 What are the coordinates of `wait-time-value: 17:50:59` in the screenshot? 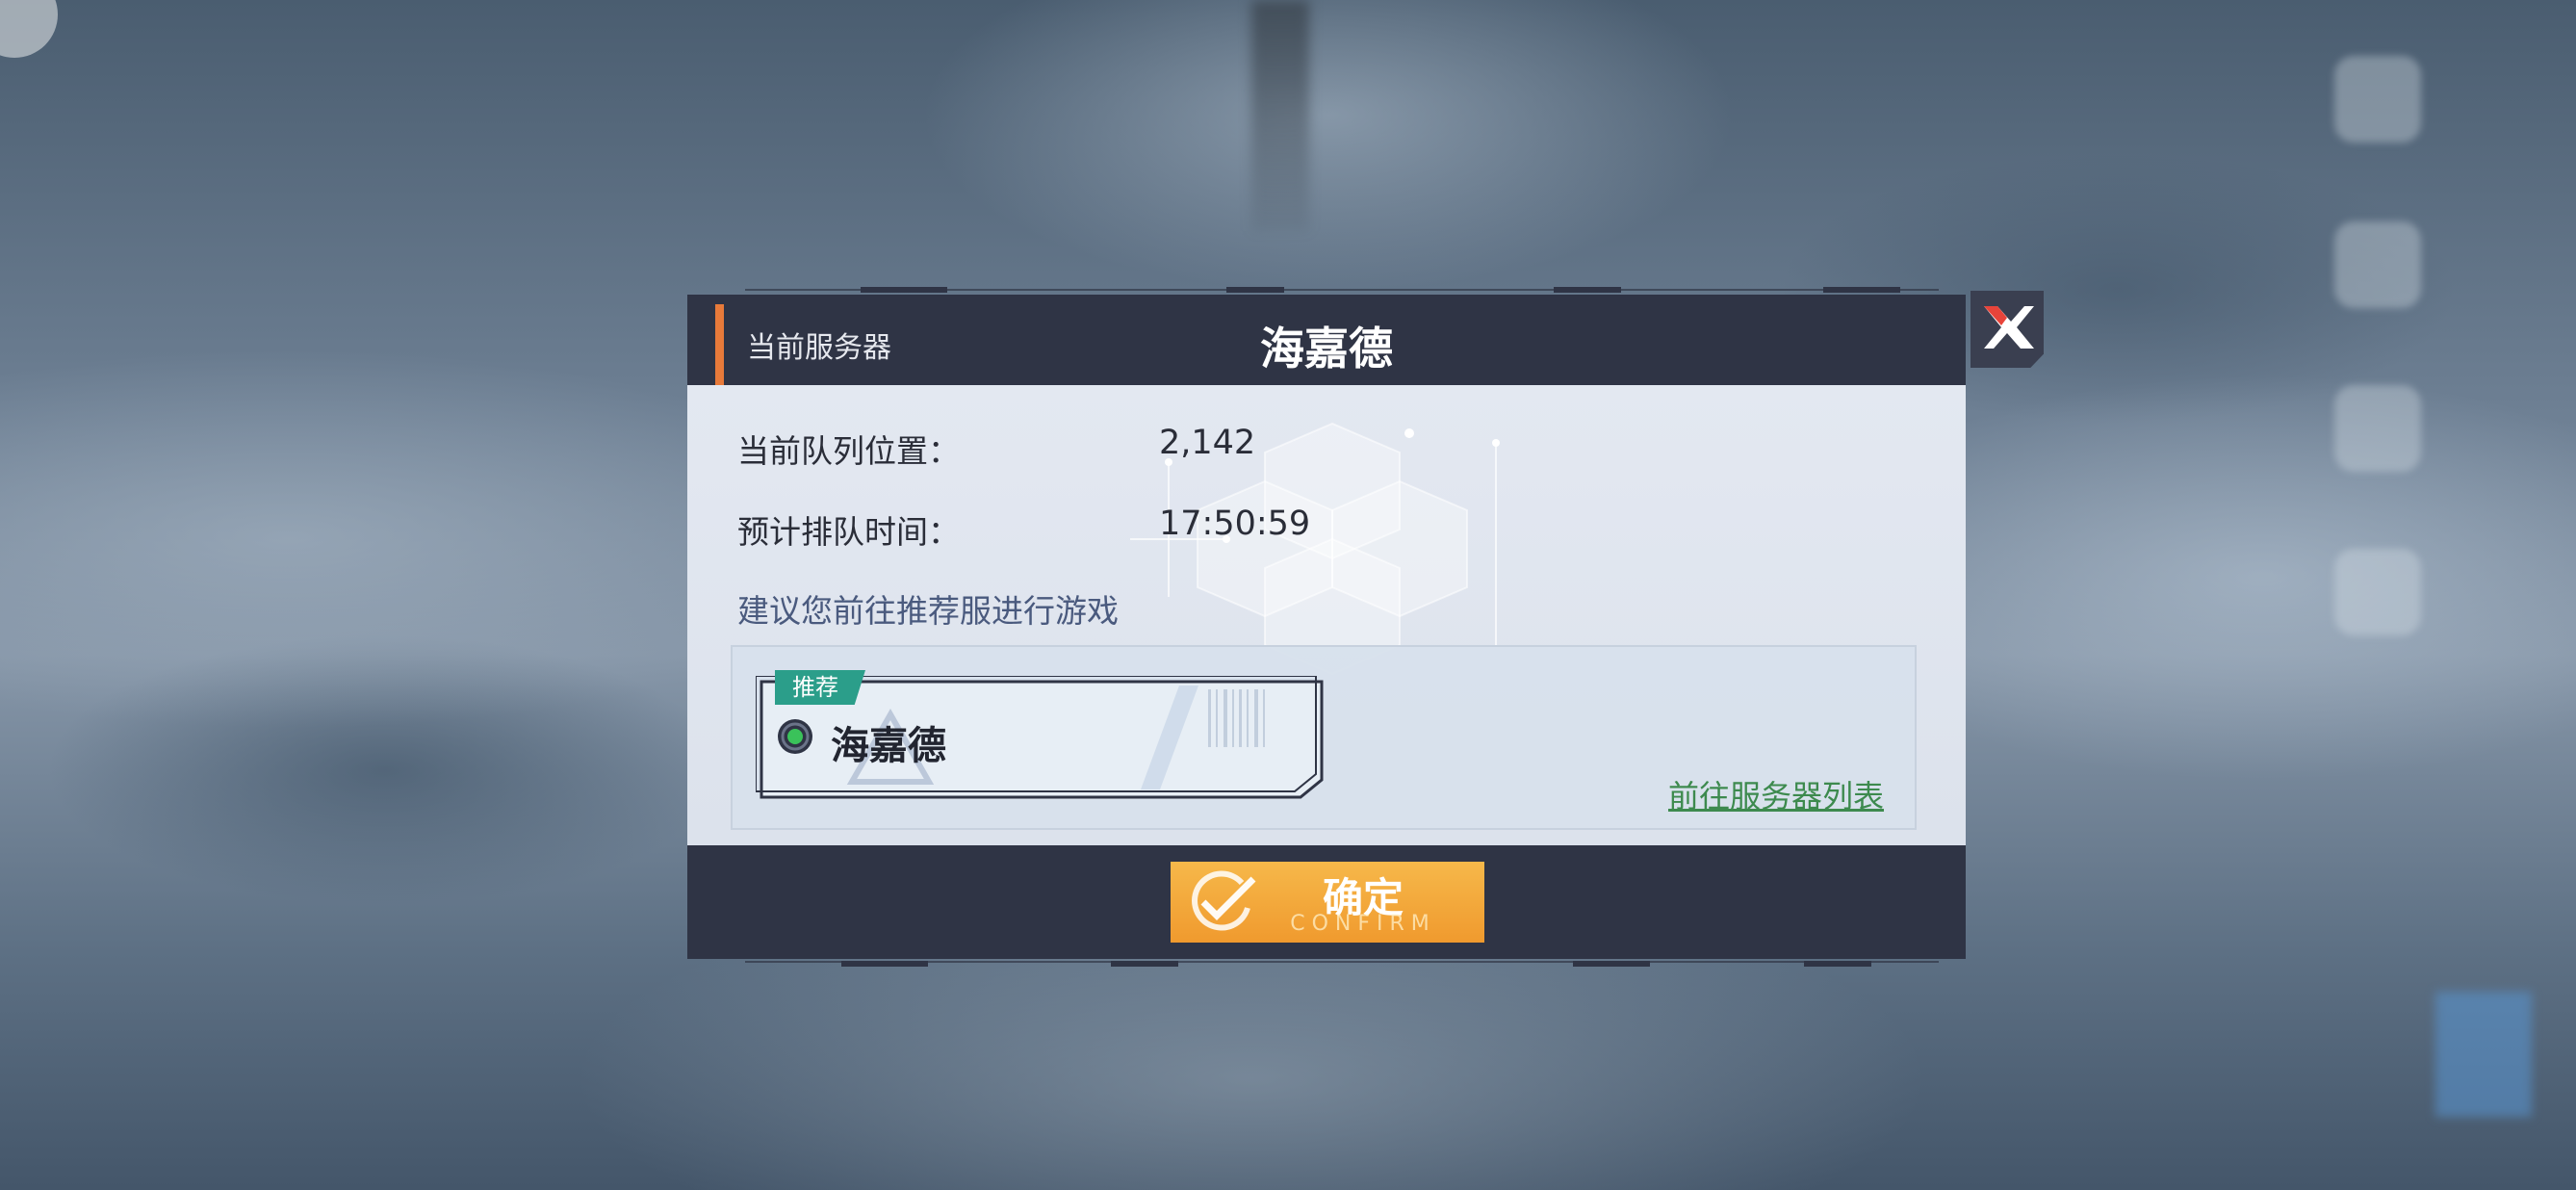 It's located at (1235, 524).